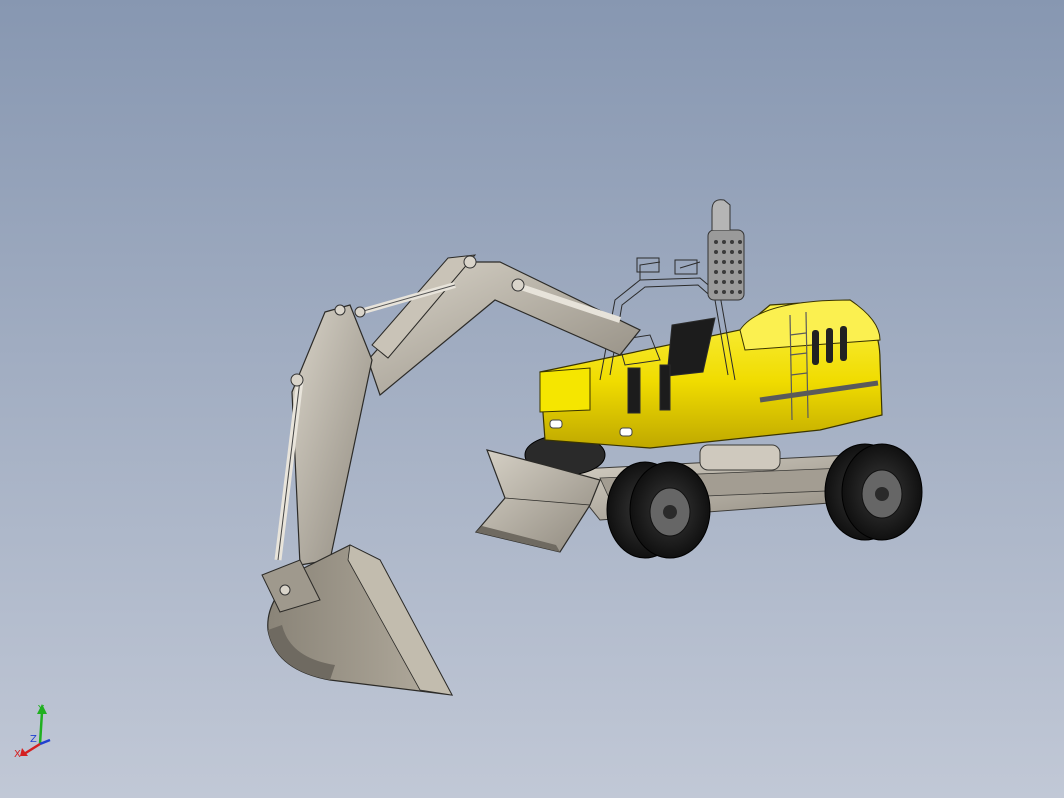  Describe the element at coordinates (33, 739) in the screenshot. I see `z-axis-label: Z` at that location.